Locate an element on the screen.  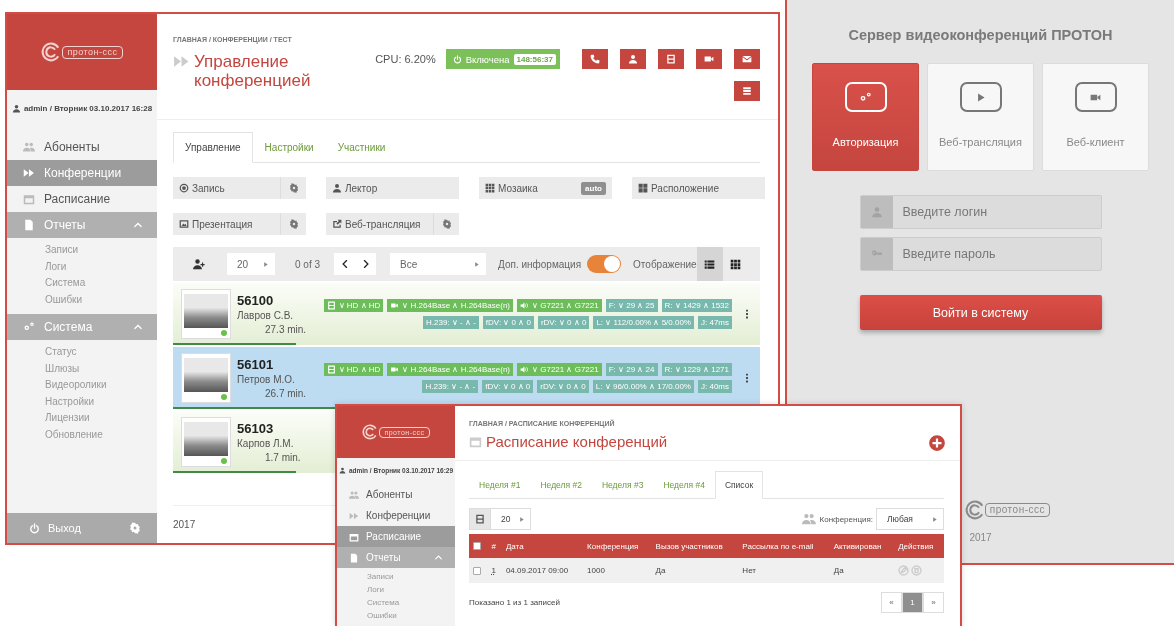
nav-subitem: Обновление is located at coordinates (82, 434).